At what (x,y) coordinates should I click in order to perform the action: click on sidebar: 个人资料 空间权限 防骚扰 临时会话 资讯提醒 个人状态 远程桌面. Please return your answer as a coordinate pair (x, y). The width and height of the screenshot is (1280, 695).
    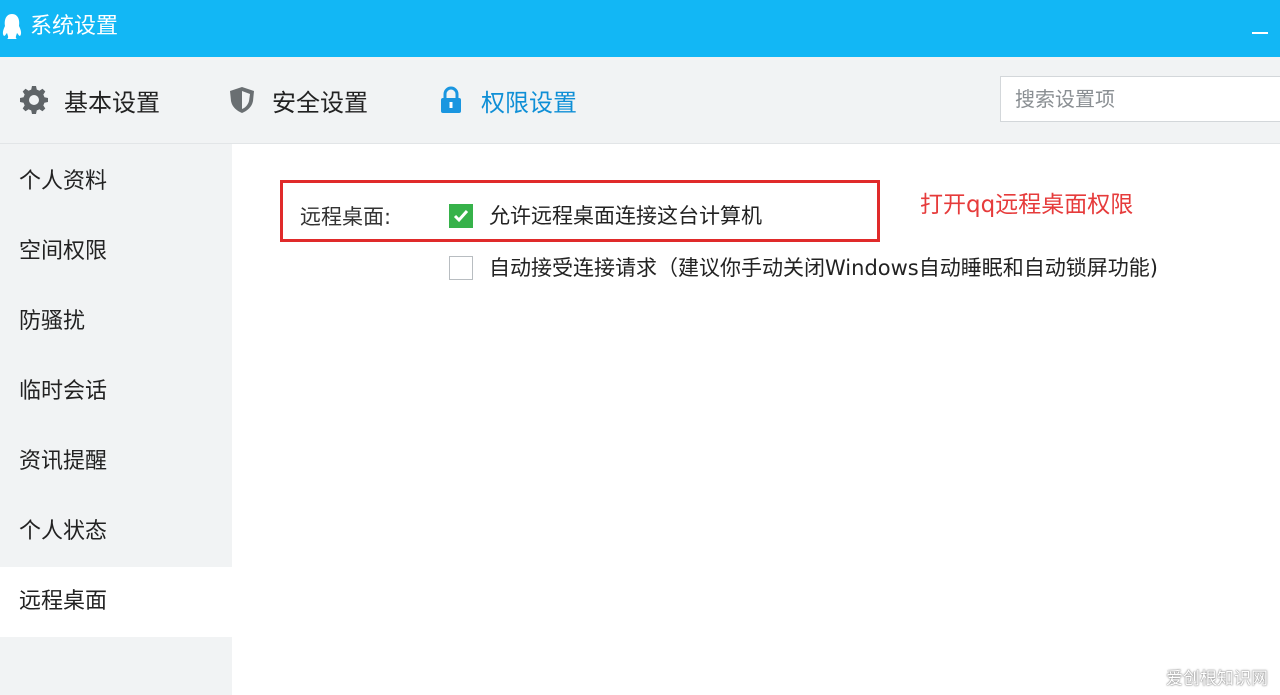
    Looking at the image, I should click on (116, 419).